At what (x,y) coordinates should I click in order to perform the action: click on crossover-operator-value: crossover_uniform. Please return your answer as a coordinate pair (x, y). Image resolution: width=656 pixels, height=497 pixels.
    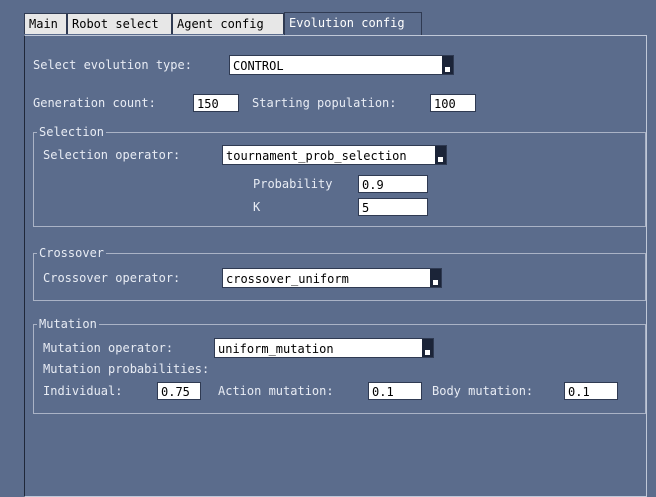
    Looking at the image, I should click on (287, 279).